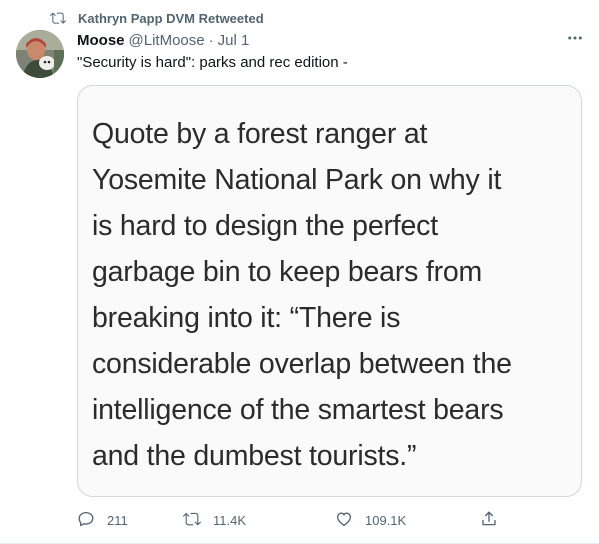 The width and height of the screenshot is (599, 544). What do you see at coordinates (167, 40) in the screenshot?
I see `author-handle: @LitMoose` at bounding box center [167, 40].